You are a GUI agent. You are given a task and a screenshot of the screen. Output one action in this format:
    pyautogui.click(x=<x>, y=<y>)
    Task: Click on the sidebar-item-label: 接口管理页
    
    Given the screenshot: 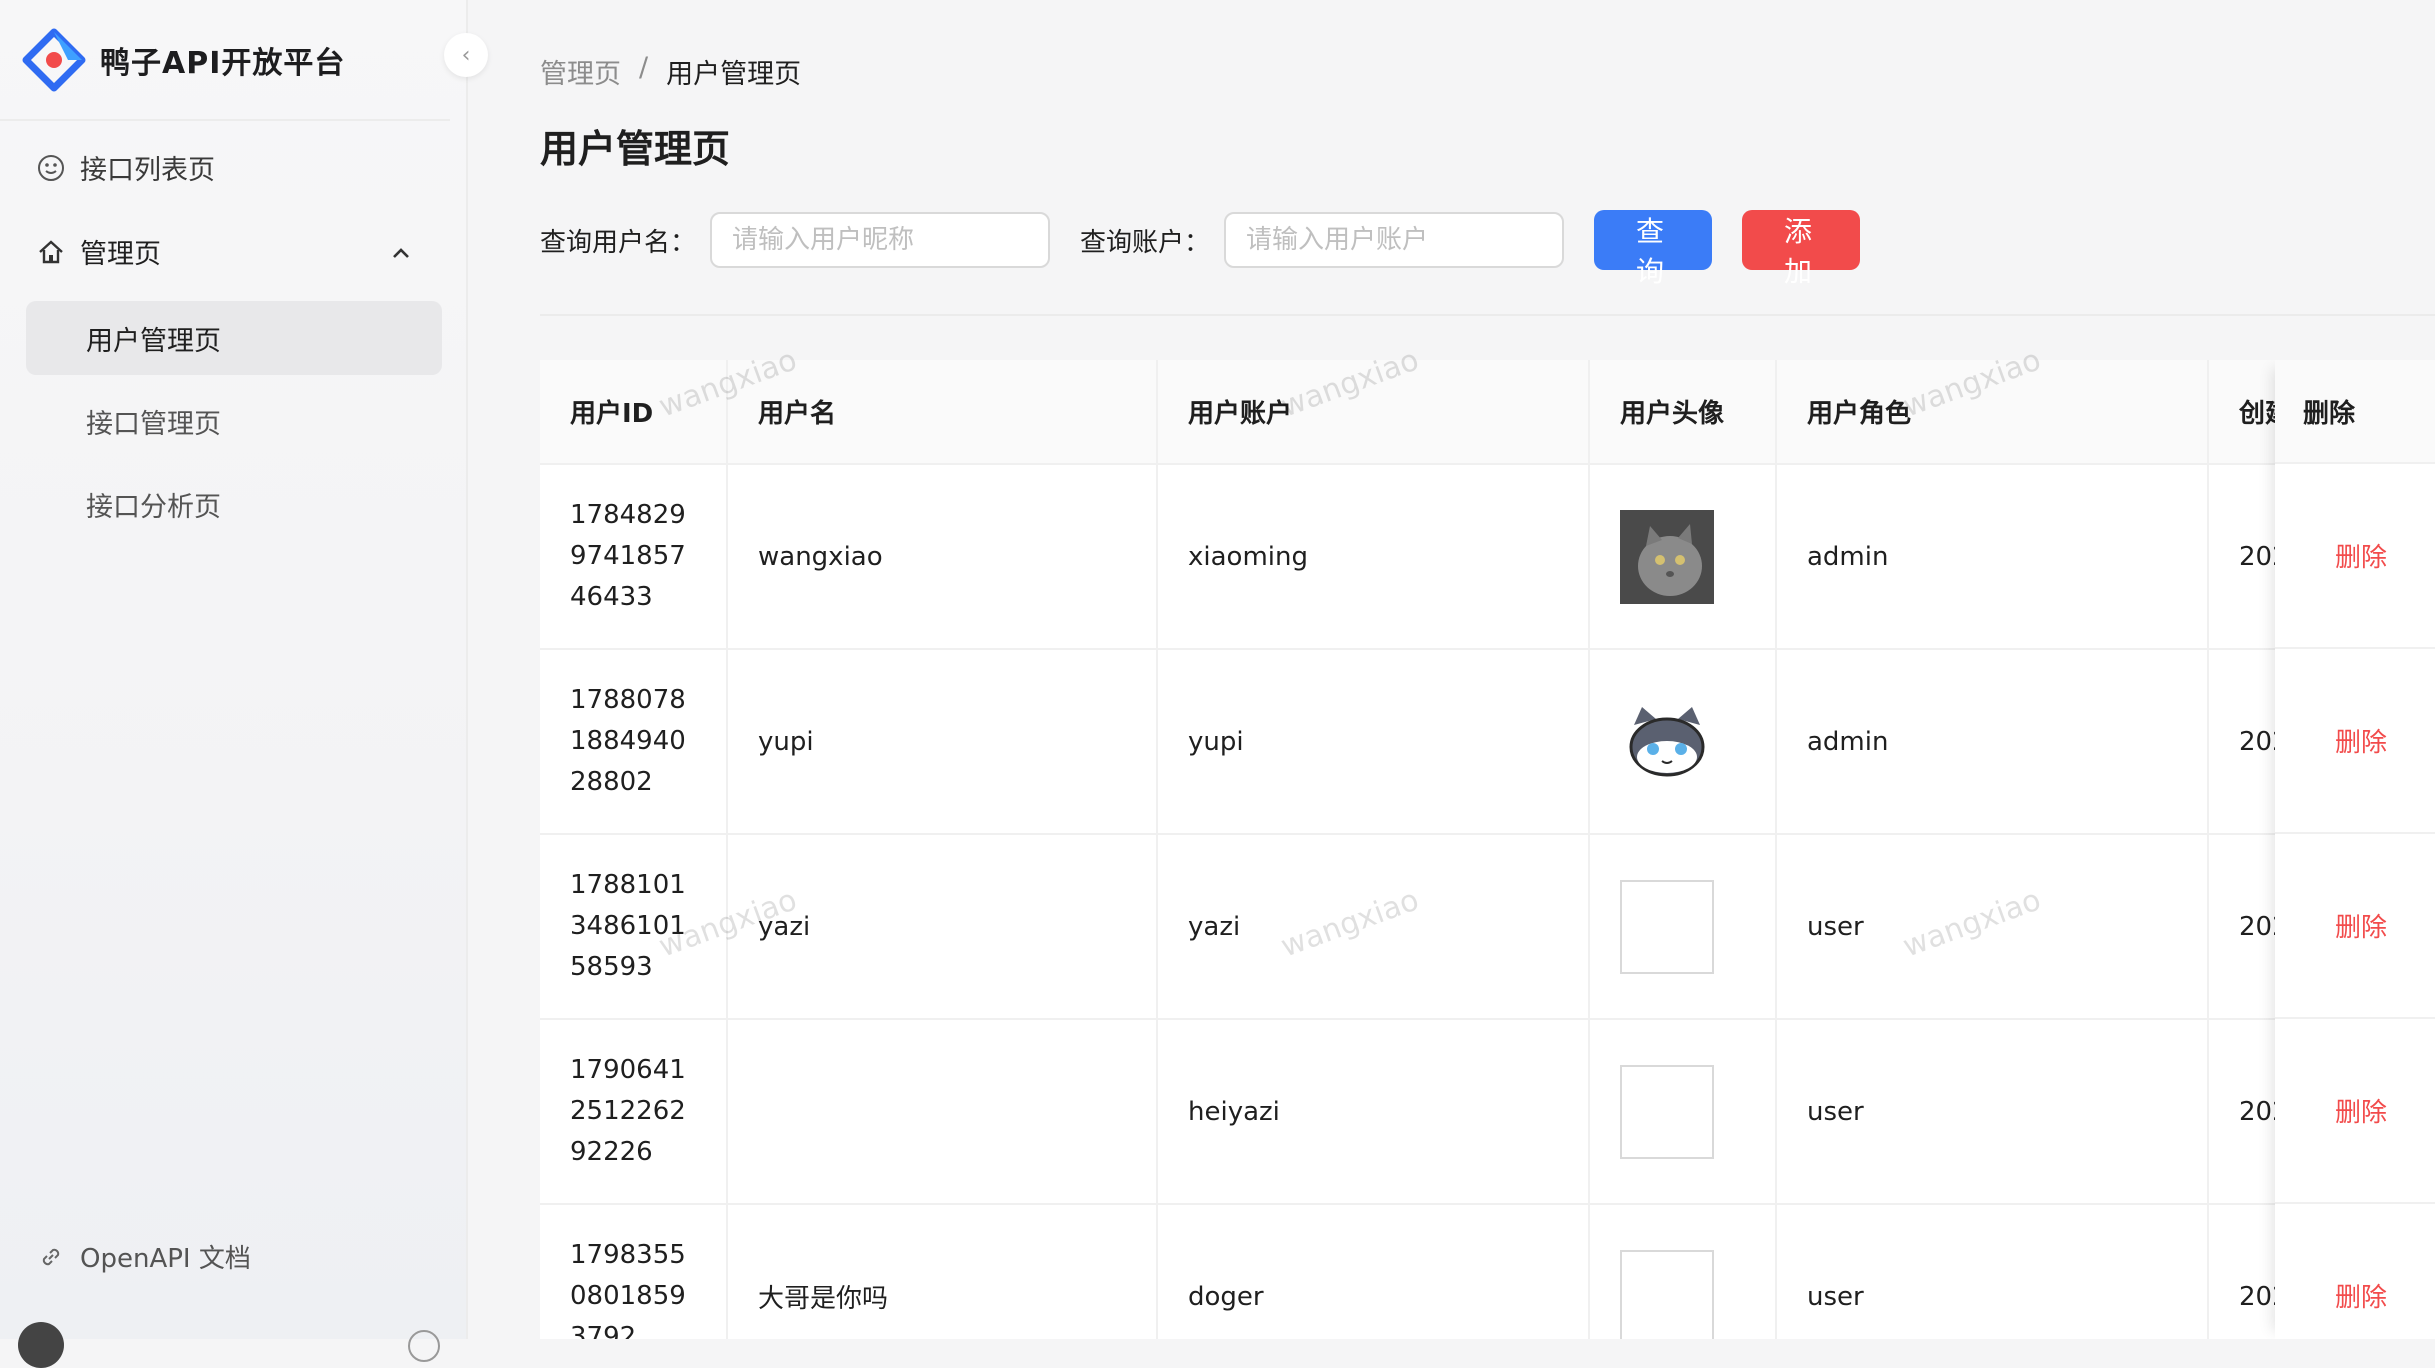 What is the action you would take?
    pyautogui.click(x=153, y=424)
    